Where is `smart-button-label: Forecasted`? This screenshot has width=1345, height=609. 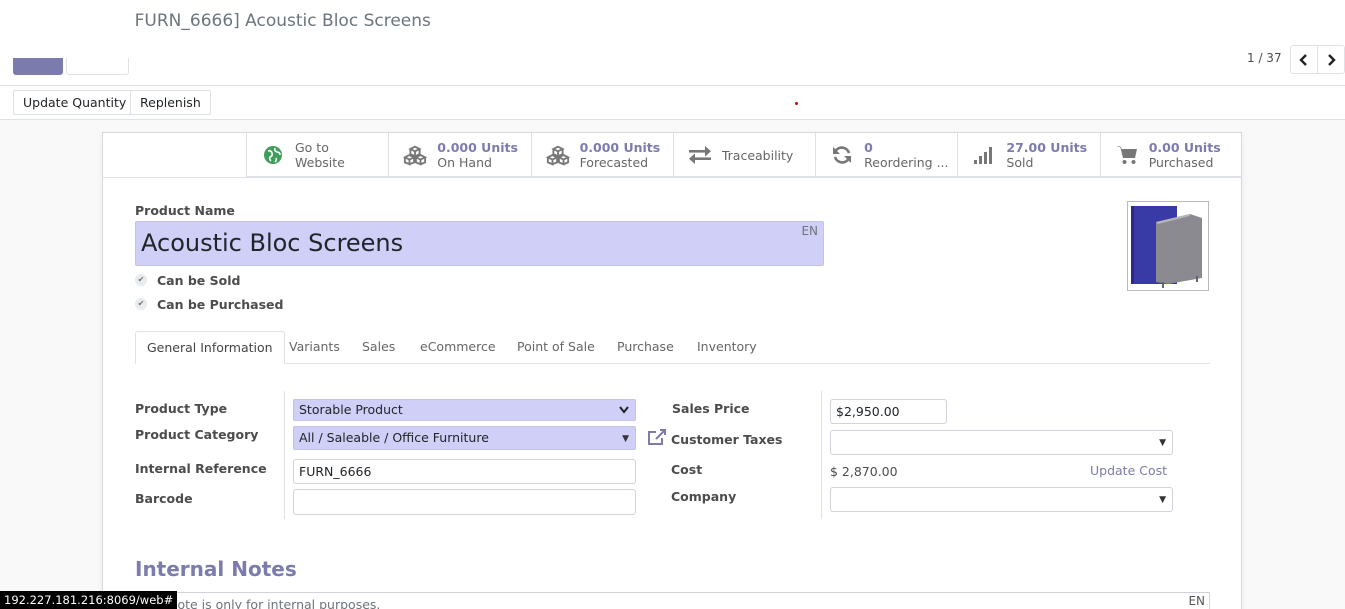 smart-button-label: Forecasted is located at coordinates (614, 162).